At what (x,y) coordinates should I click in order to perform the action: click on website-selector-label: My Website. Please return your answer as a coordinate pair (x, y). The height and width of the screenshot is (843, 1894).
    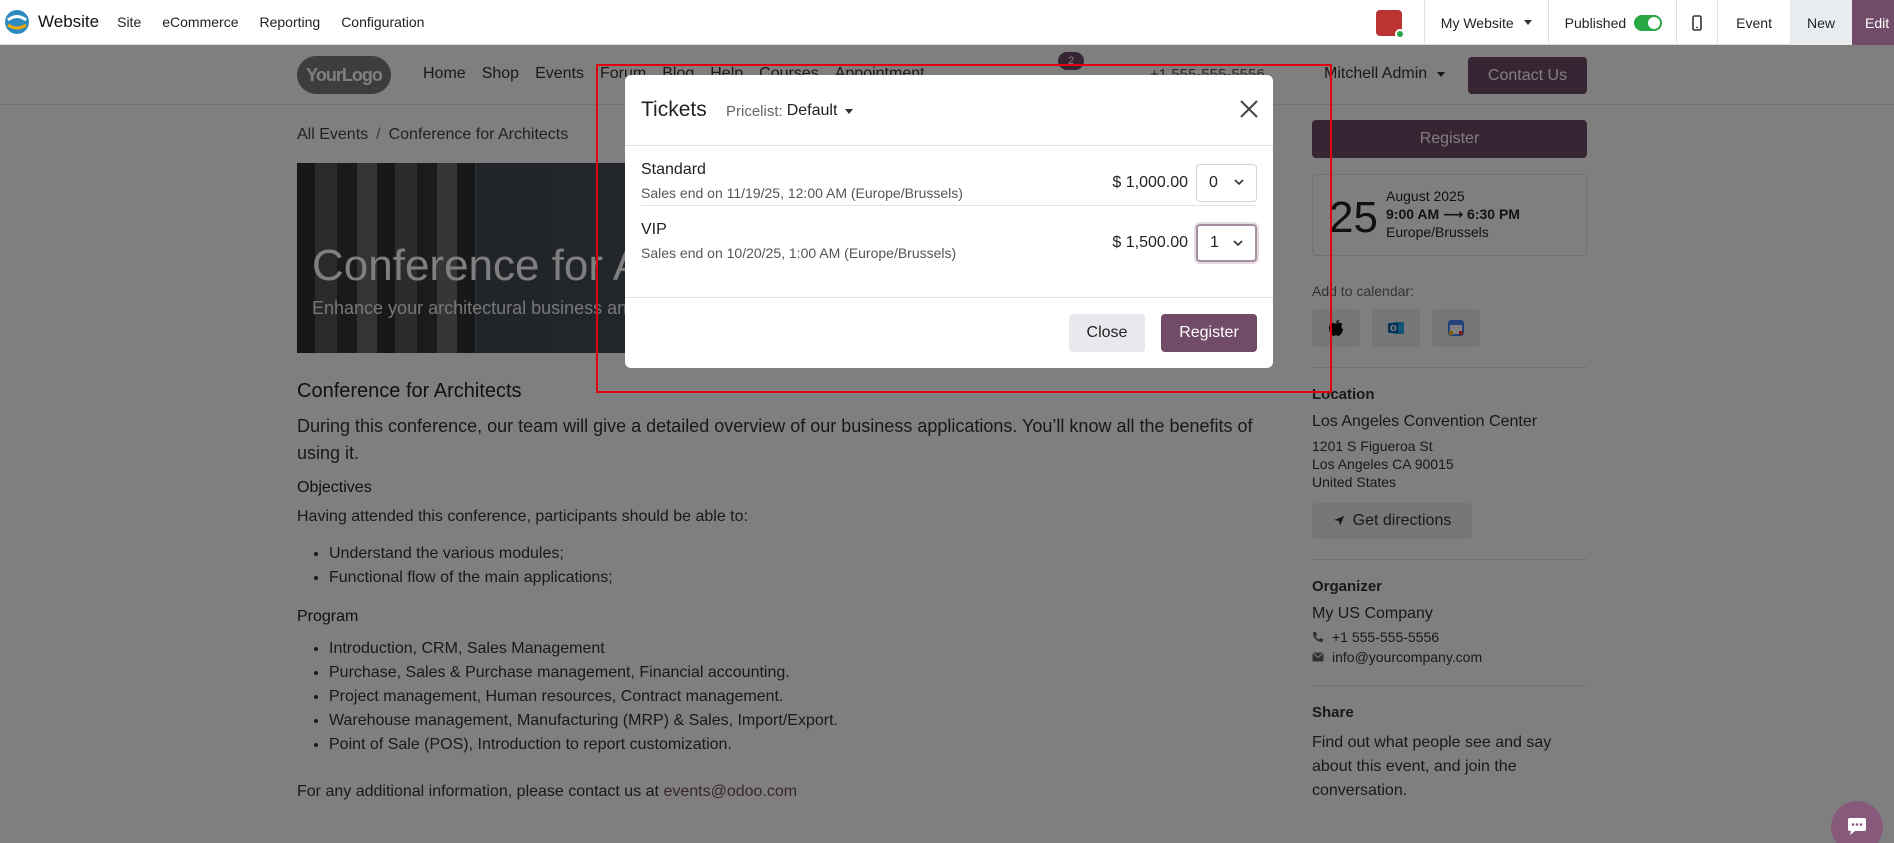
    Looking at the image, I should click on (1477, 22).